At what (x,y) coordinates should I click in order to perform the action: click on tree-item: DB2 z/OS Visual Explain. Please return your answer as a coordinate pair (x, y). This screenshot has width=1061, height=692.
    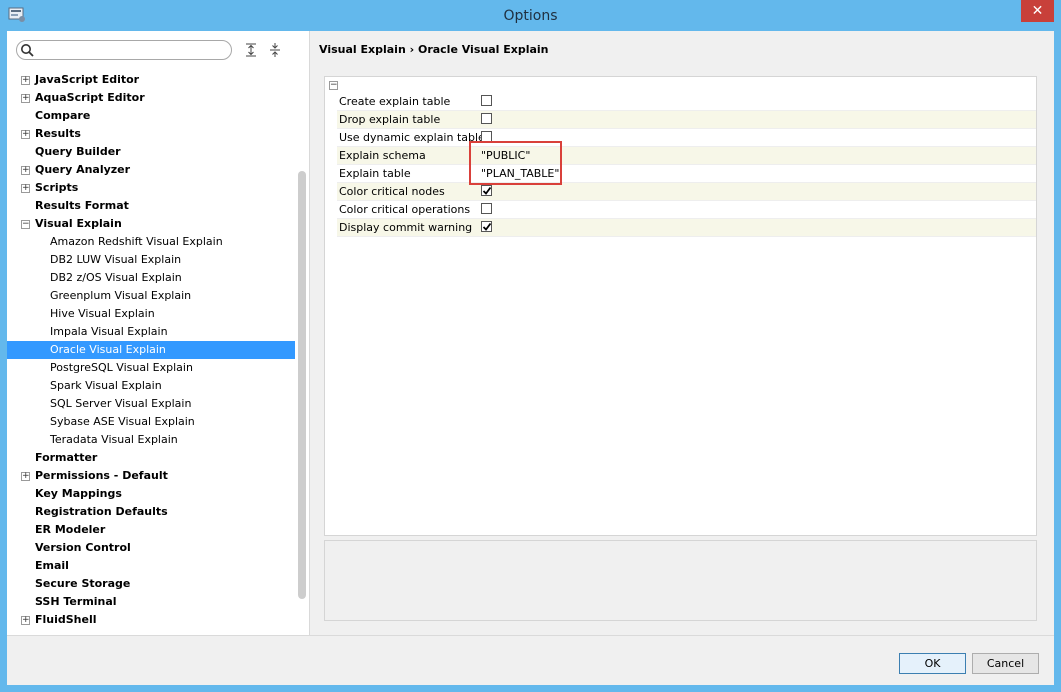
    Looking at the image, I should click on (151, 278).